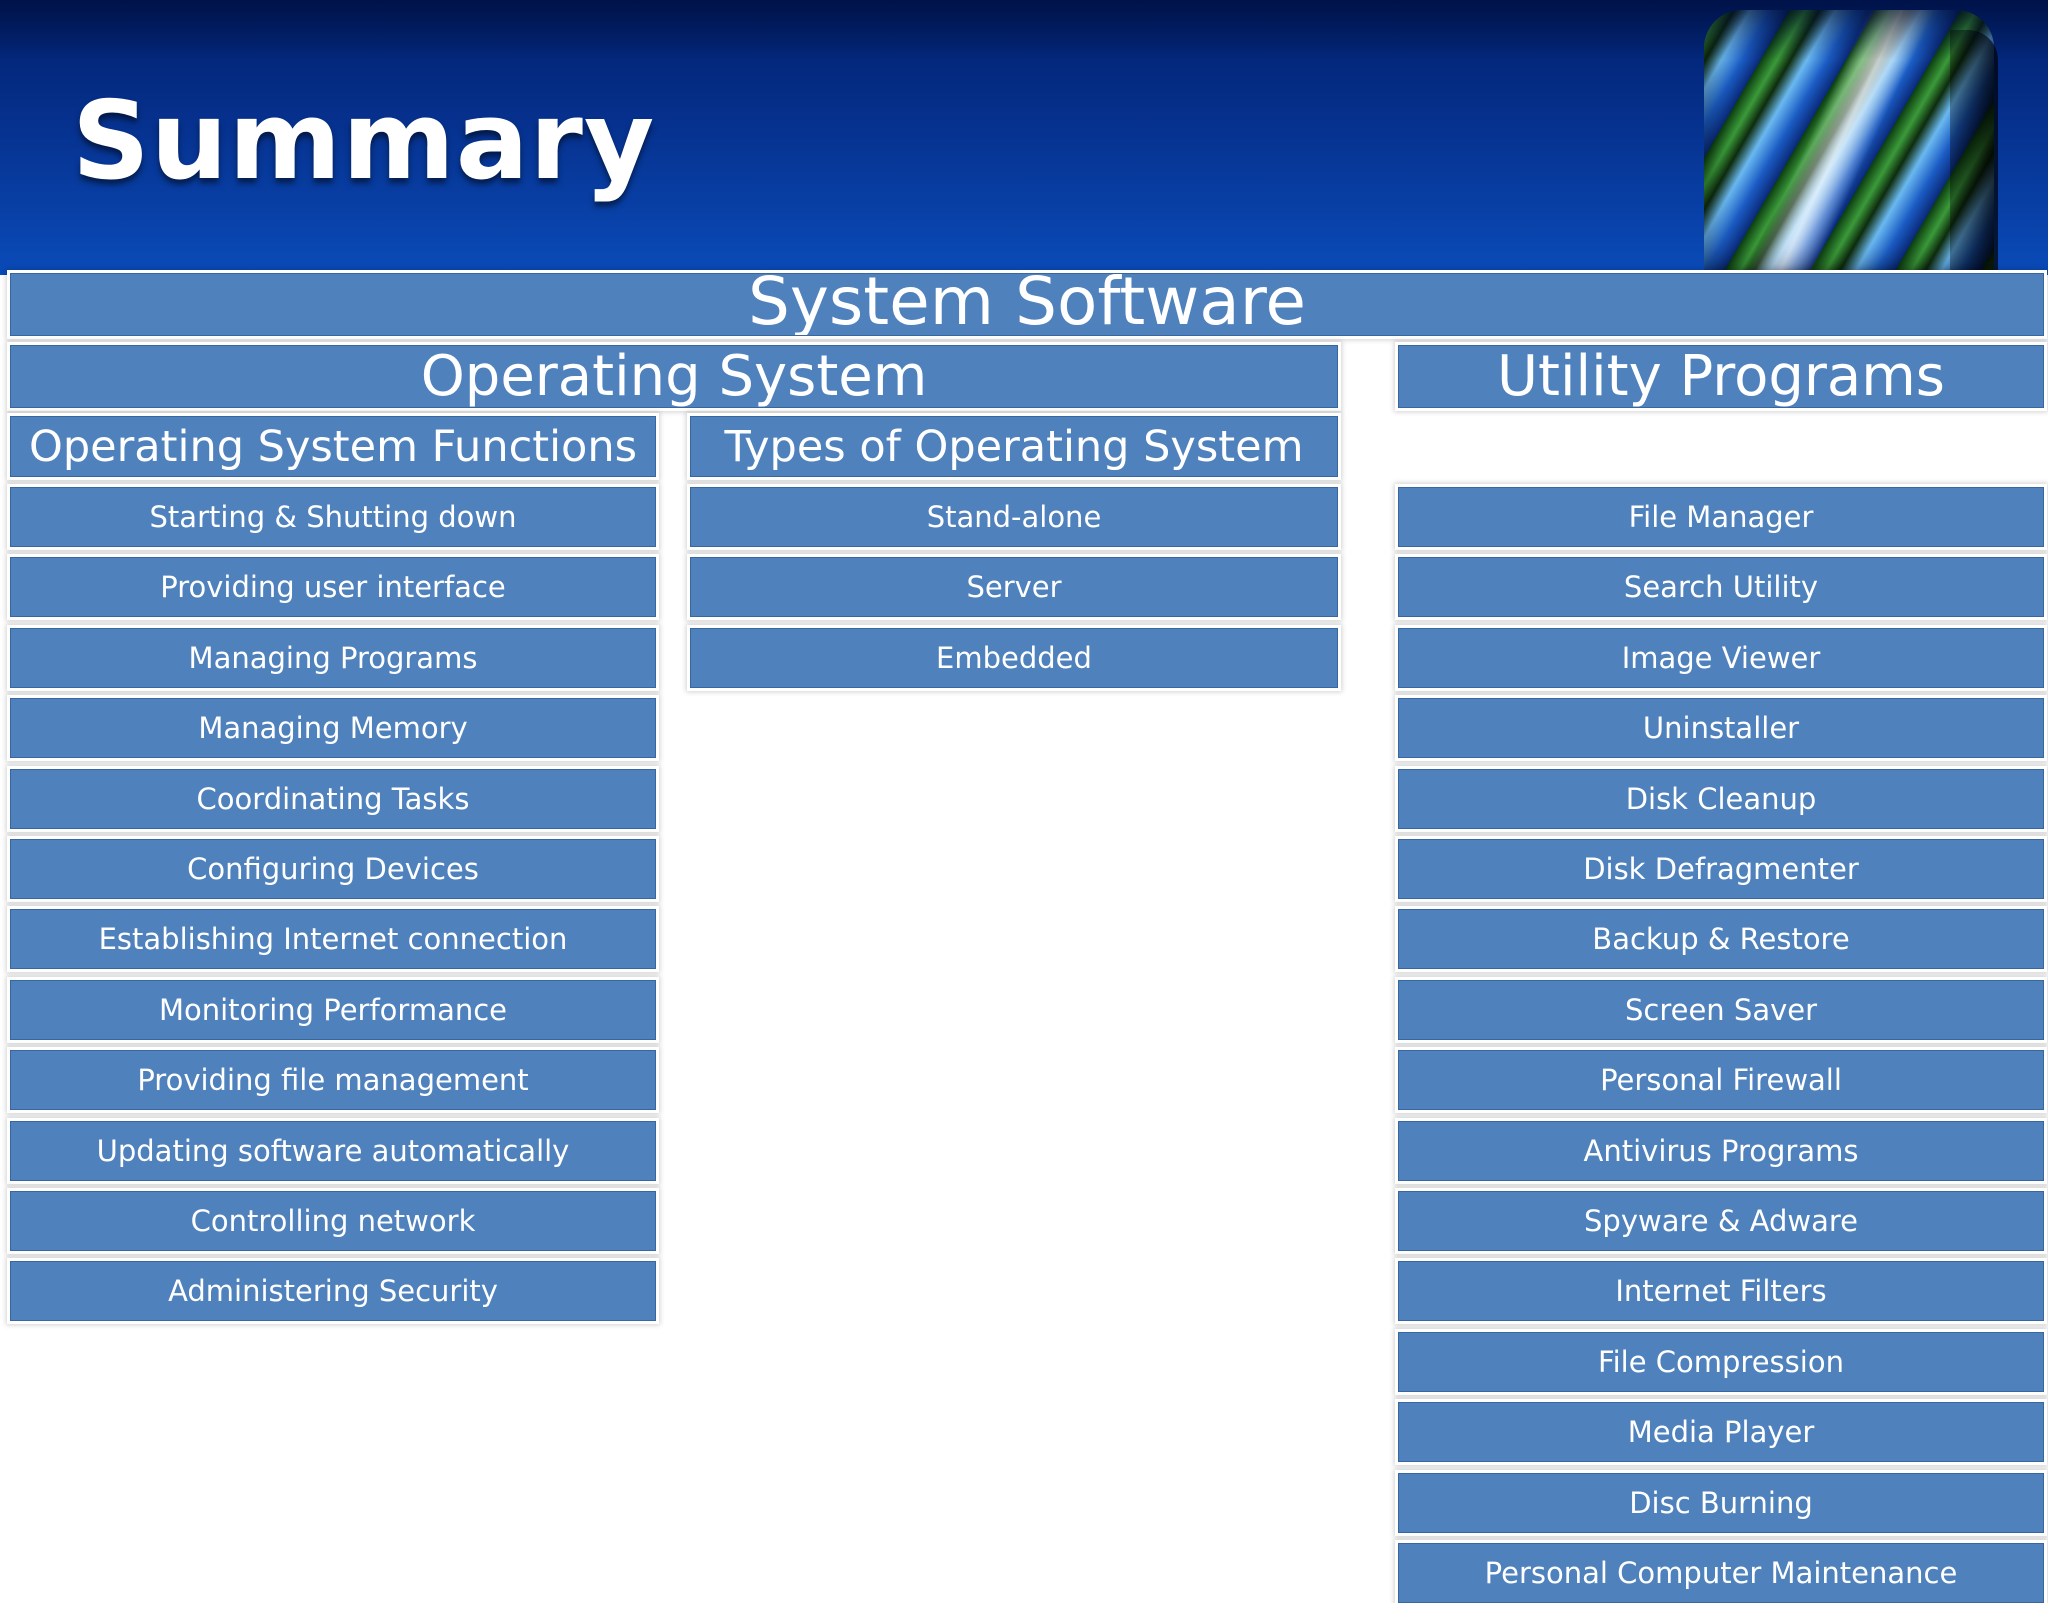  What do you see at coordinates (1721, 376) in the screenshot?
I see `node-utility-programs: Utility Programs` at bounding box center [1721, 376].